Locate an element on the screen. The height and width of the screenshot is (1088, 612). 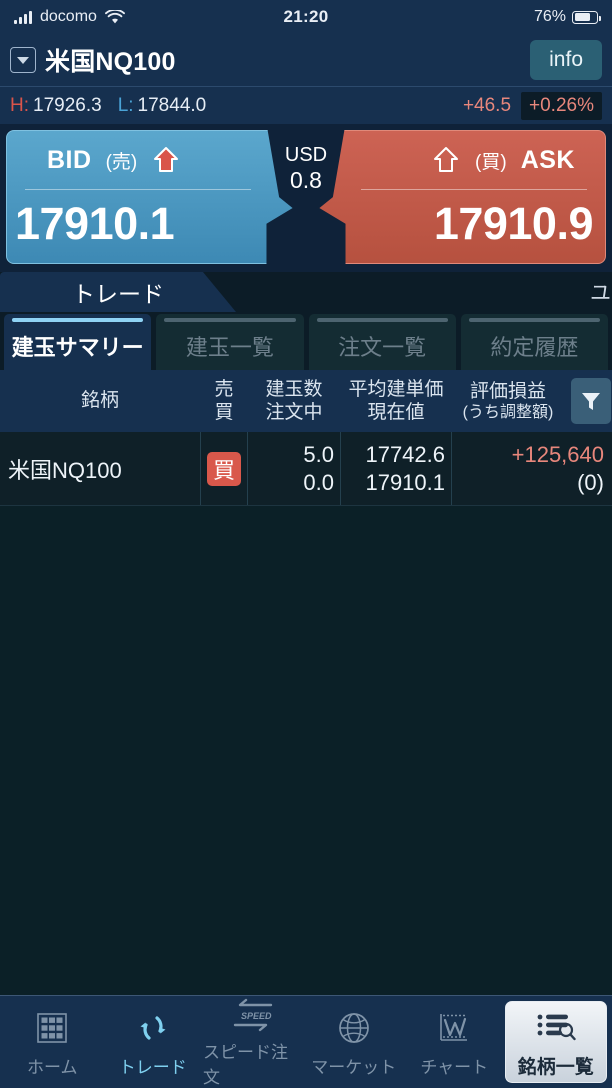
symbol-list-search-icon is located at coordinates (556, 1027).